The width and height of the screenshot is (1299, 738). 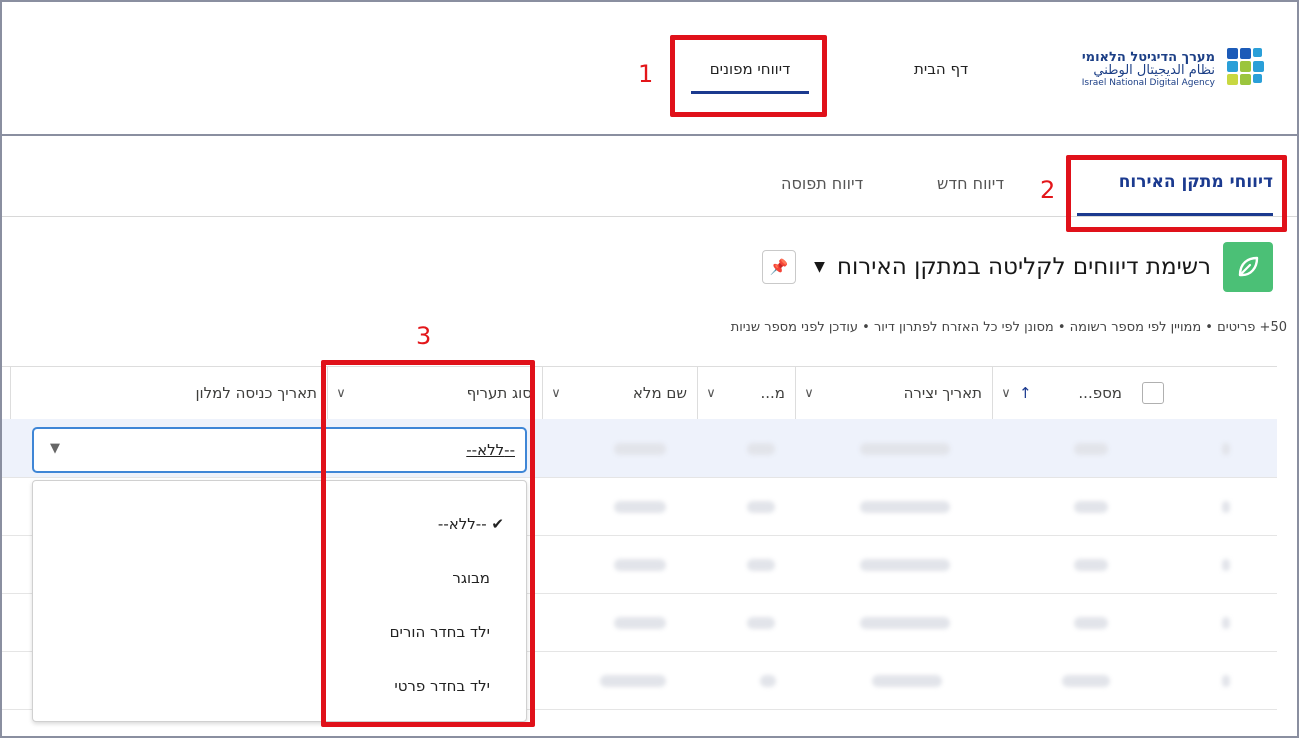 What do you see at coordinates (1154, 70) in the screenshot?
I see `brand-name-ar: نظام الديجيتال الوطني` at bounding box center [1154, 70].